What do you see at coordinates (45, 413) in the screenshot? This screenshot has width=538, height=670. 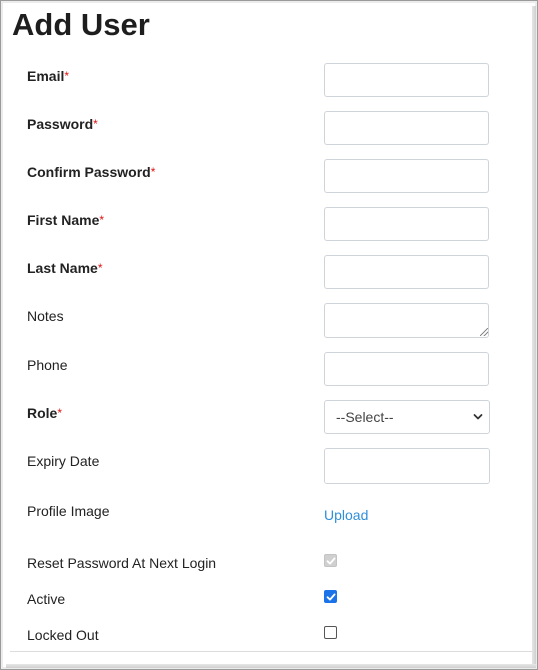 I see `role-label: Role*` at bounding box center [45, 413].